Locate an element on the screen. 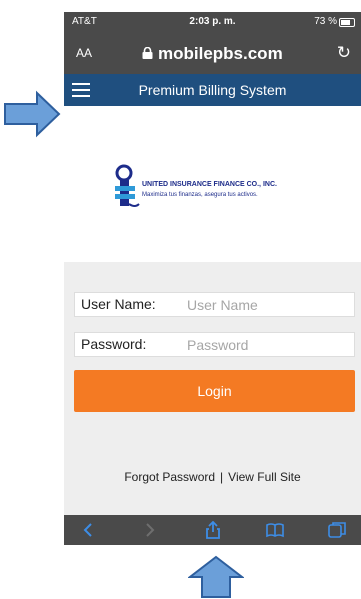 This screenshot has width=361, height=599. view-full-site-link: View Full Site is located at coordinates (264, 477).